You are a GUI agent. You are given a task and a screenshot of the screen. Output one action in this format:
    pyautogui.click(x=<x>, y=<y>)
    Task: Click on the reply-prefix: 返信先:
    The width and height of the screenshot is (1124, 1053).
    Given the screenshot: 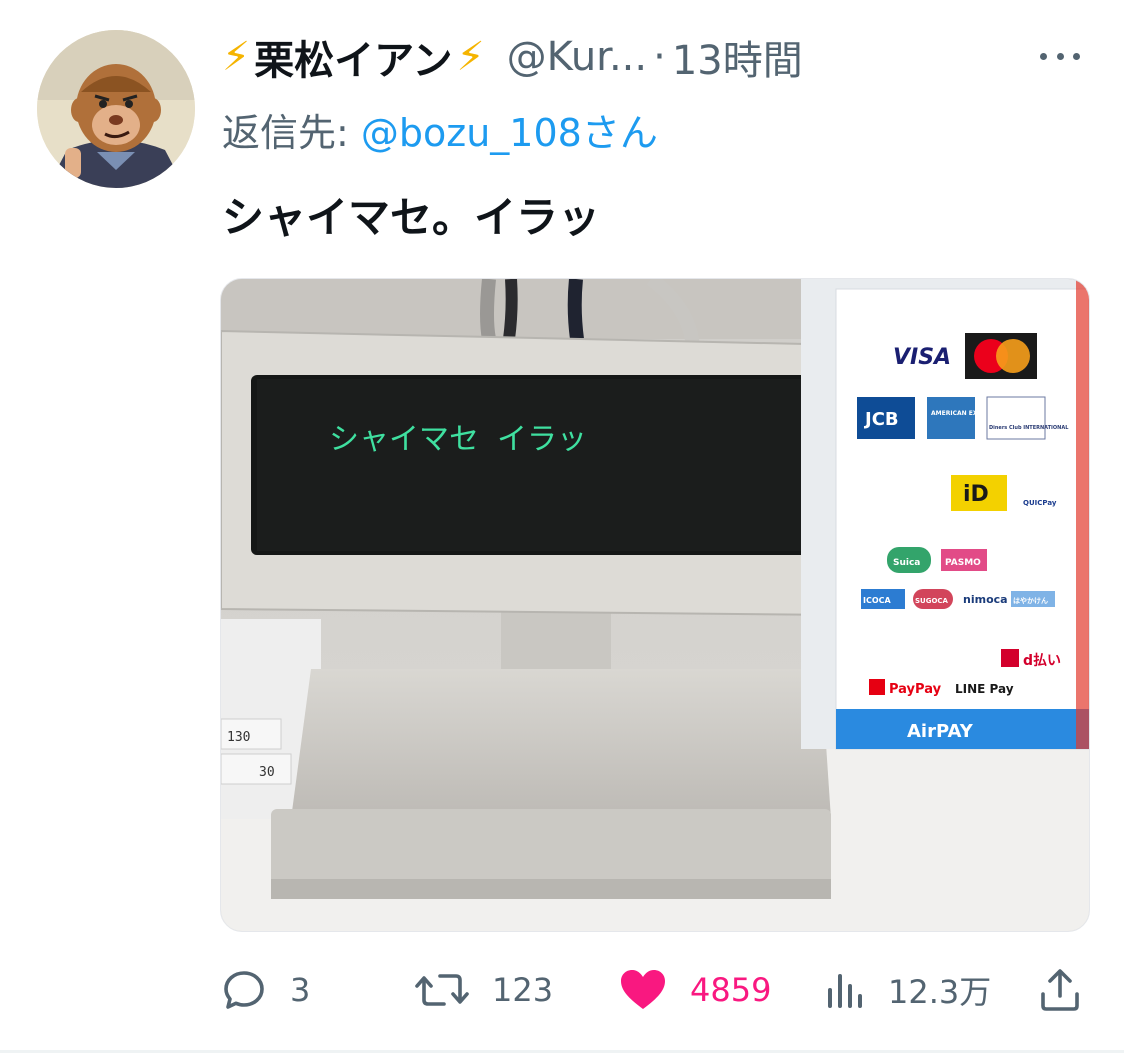 What is the action you would take?
    pyautogui.click(x=285, y=133)
    